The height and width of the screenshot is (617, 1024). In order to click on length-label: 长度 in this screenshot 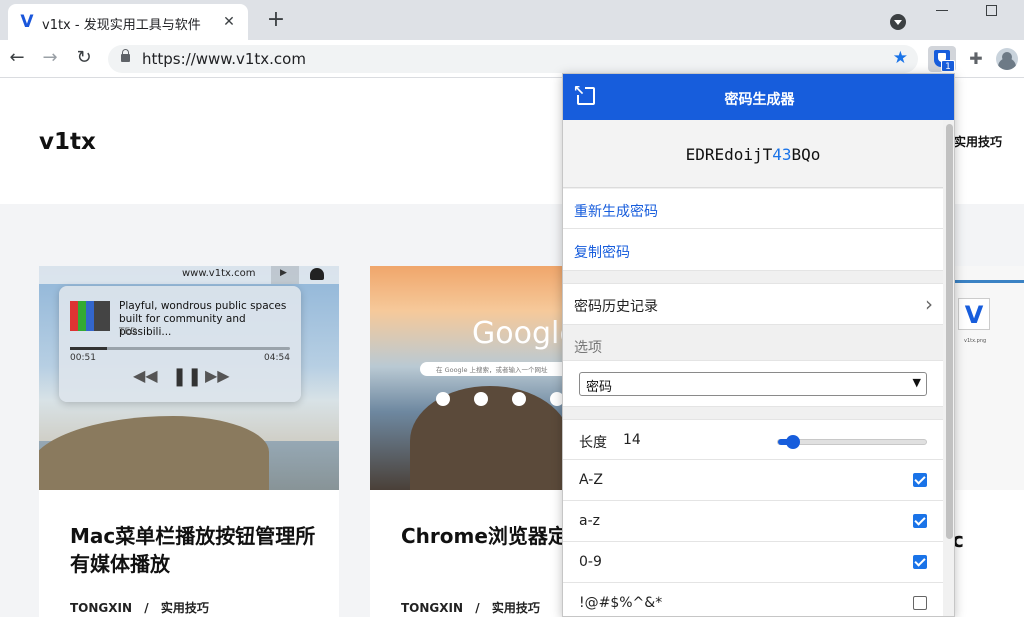, I will do `click(593, 443)`.